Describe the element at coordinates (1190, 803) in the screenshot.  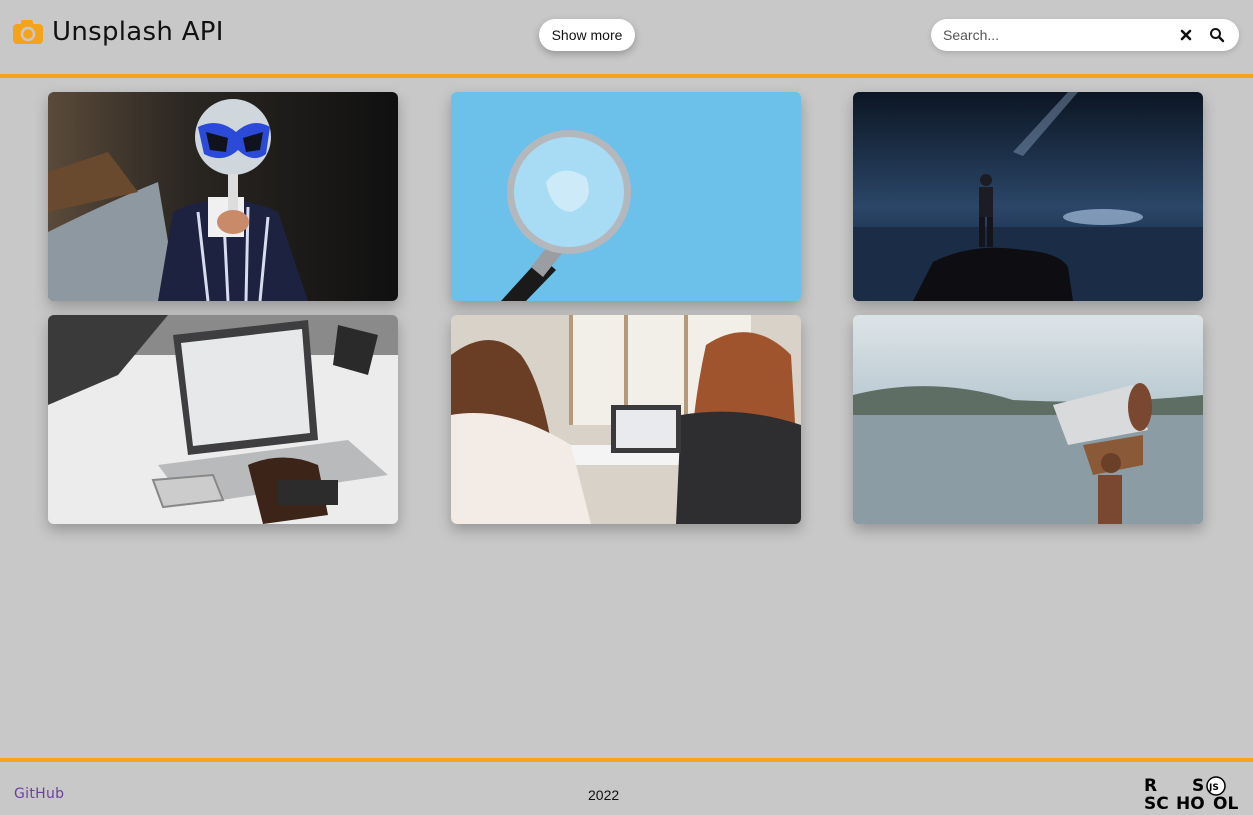
I see `svg-text: HO` at that location.